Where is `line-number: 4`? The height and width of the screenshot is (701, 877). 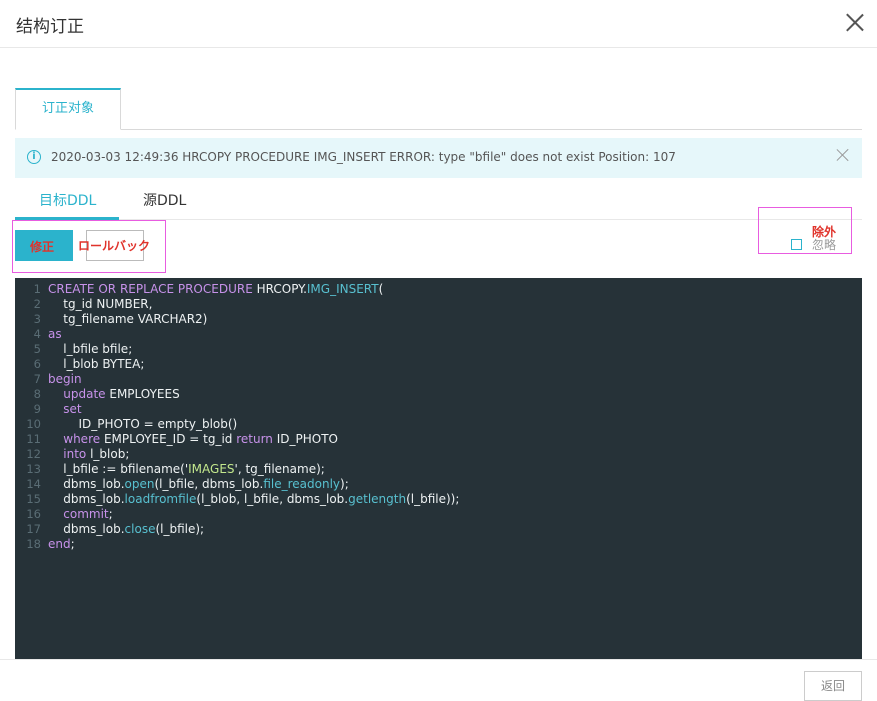 line-number: 4 is located at coordinates (37, 334).